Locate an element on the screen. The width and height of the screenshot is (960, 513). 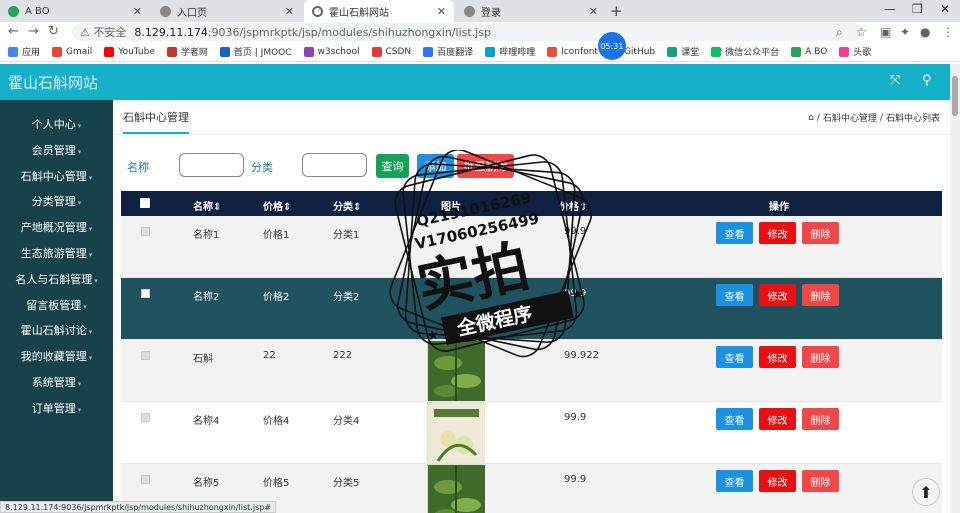
column-header-price: 价格⇕ is located at coordinates (277, 205).